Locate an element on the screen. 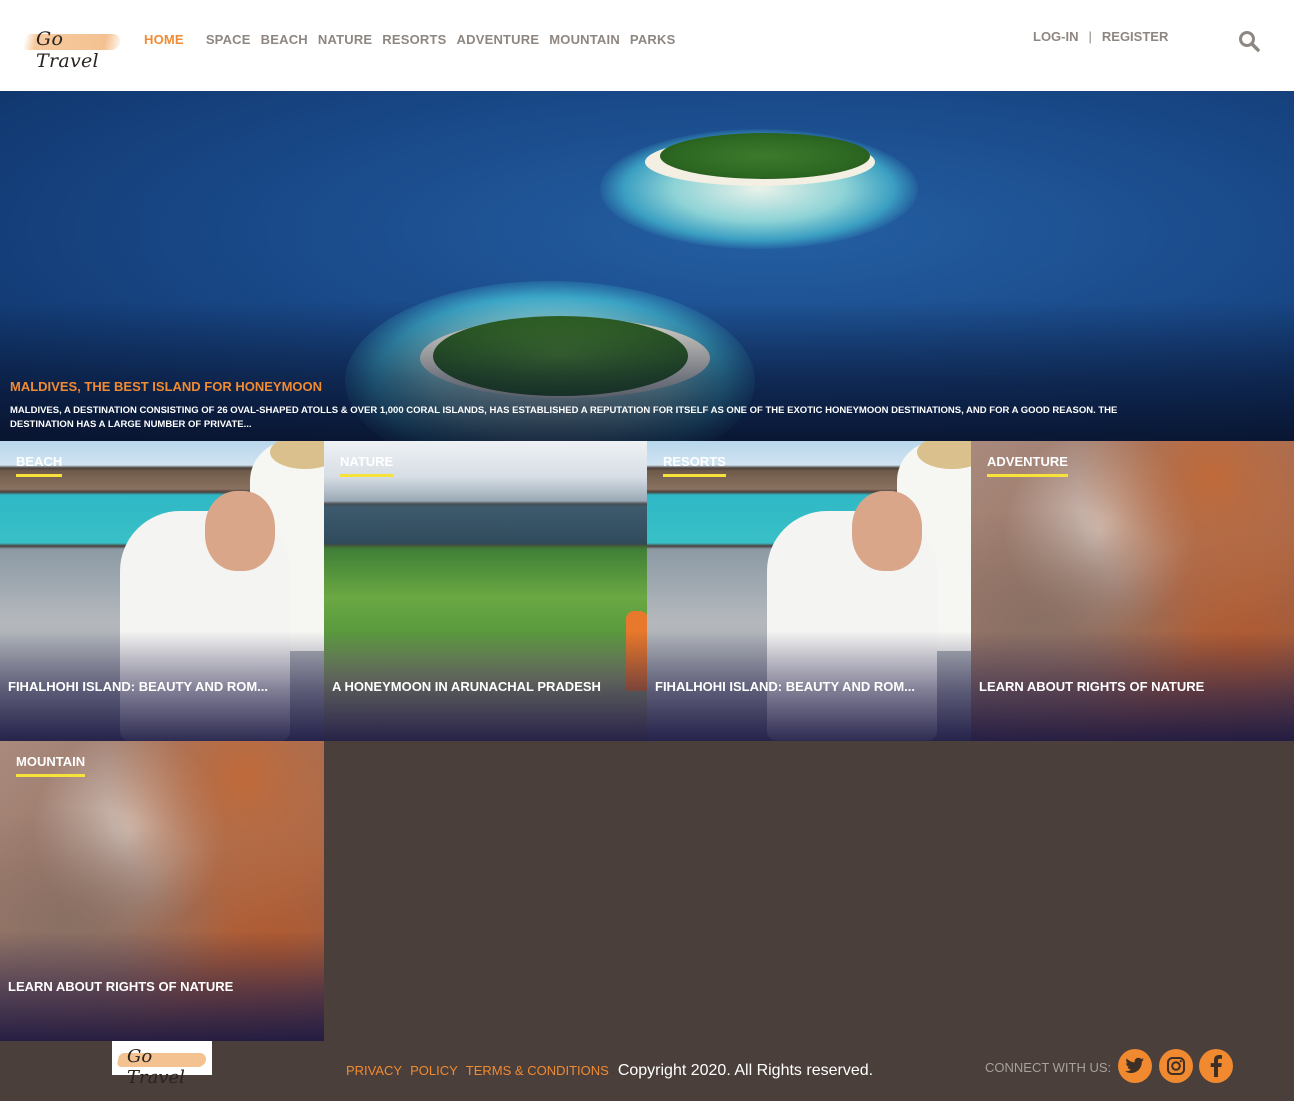 The image size is (1294, 1101). privacy-link: PRIVACY is located at coordinates (374, 1070).